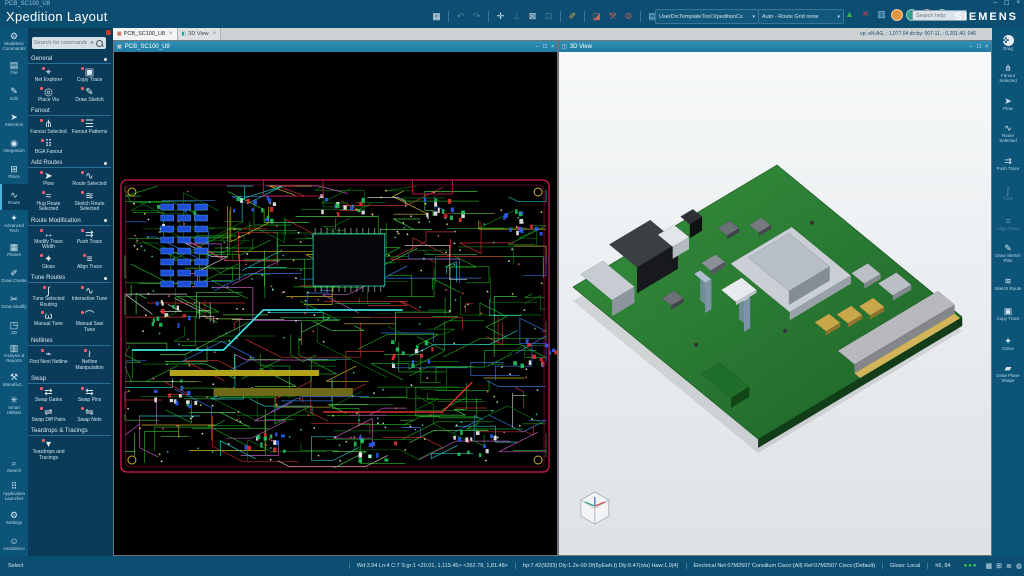 This screenshot has height=576, width=1024. What do you see at coordinates (89, 127) in the screenshot?
I see `fanout-patterns-button: ☰ Fanout Patterns` at bounding box center [89, 127].